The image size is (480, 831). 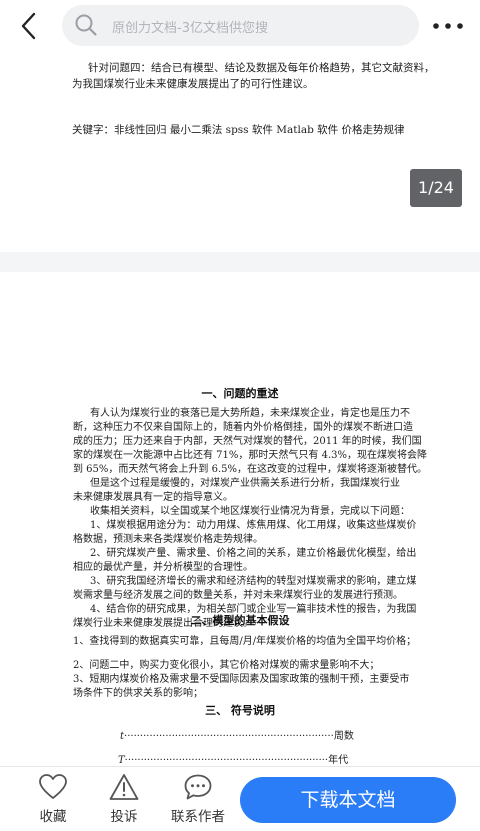 I want to click on search-placeholder: 原创力文档-3亿文档供您搜, so click(x=190, y=28).